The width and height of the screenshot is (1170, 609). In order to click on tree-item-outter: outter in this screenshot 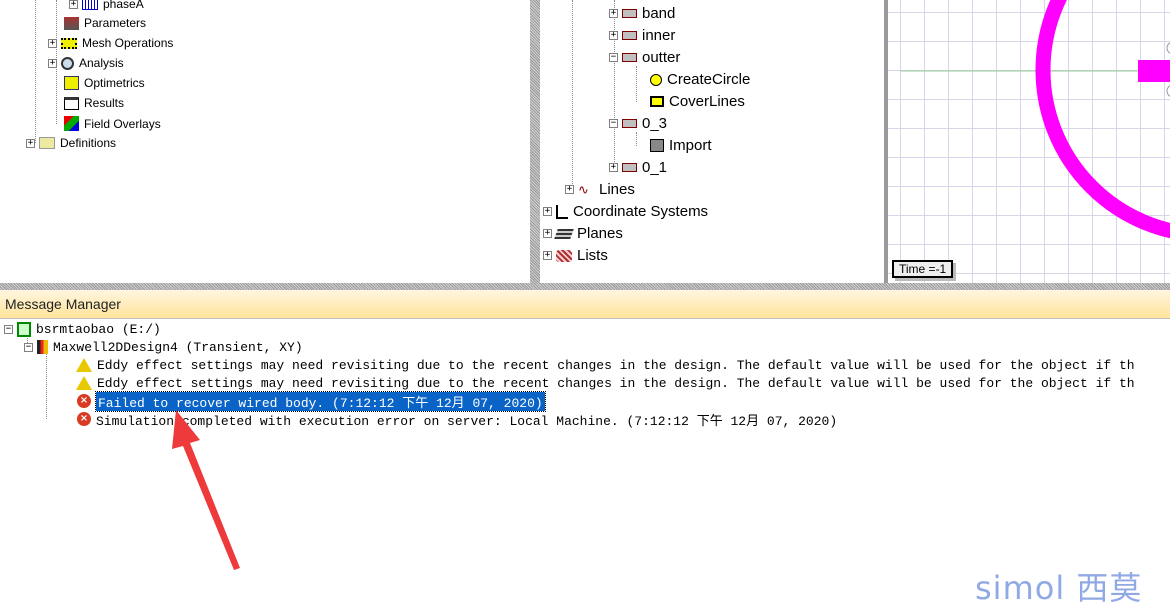, I will do `click(661, 57)`.